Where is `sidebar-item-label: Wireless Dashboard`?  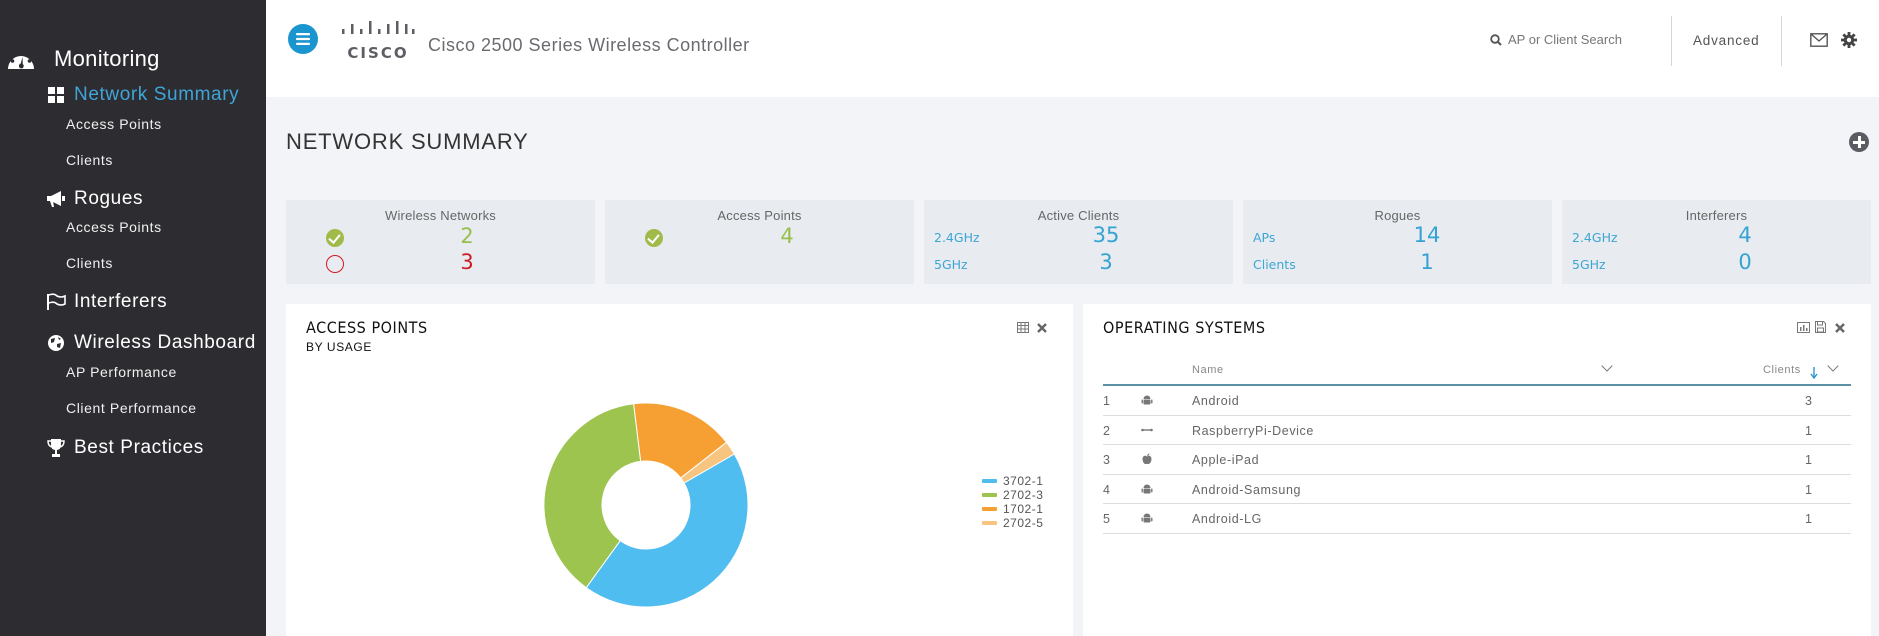
sidebar-item-label: Wireless Dashboard is located at coordinates (165, 342).